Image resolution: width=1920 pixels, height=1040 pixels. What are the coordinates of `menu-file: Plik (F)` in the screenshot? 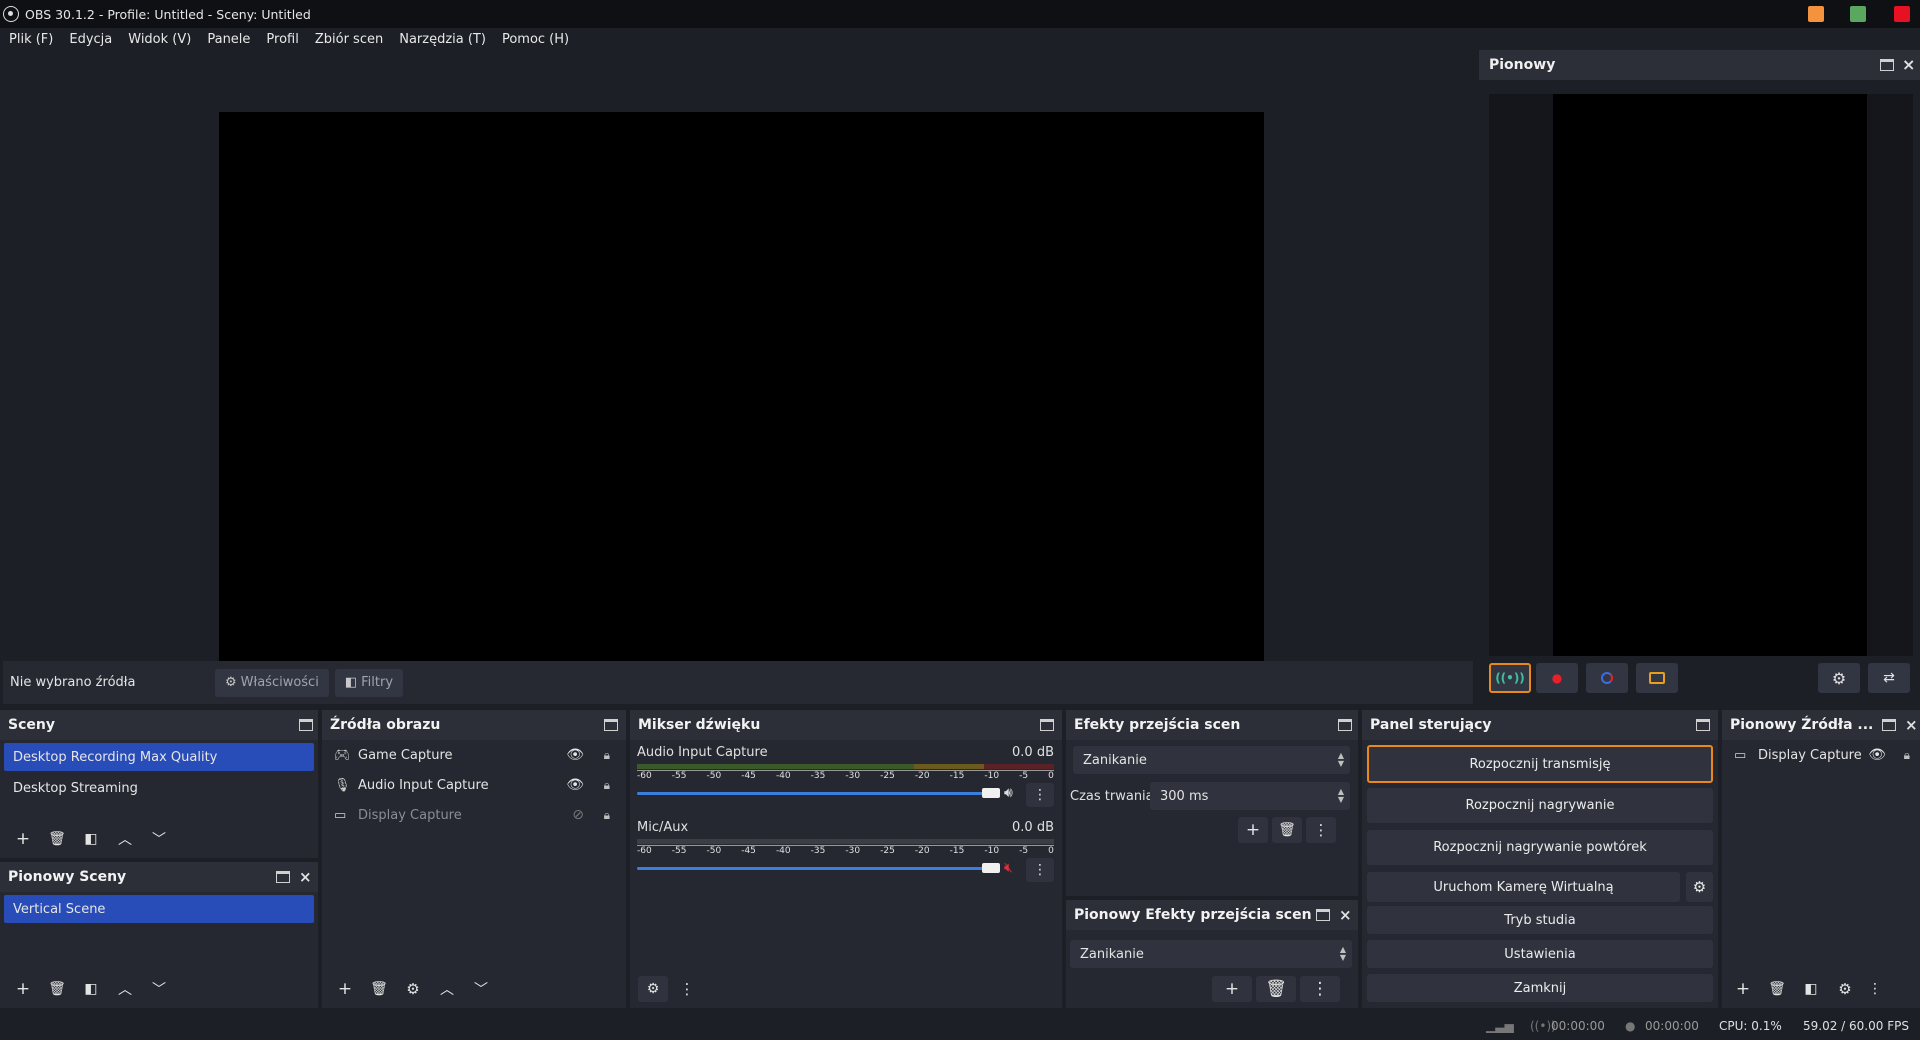 It's located at (31, 39).